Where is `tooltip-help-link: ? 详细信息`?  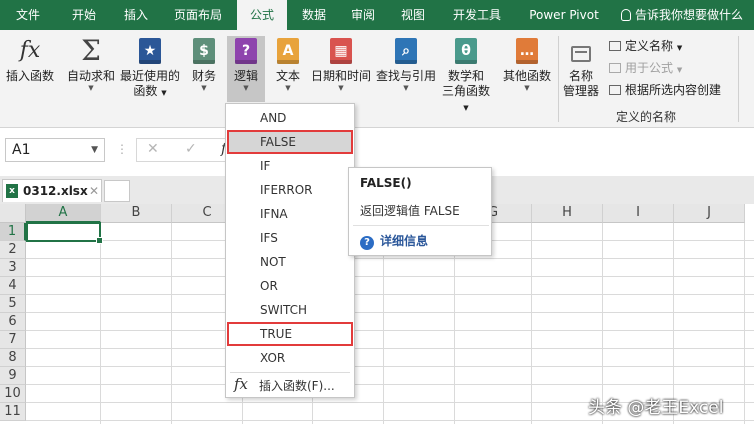
tooltip-help-link: ? 详细信息 is located at coordinates (394, 241).